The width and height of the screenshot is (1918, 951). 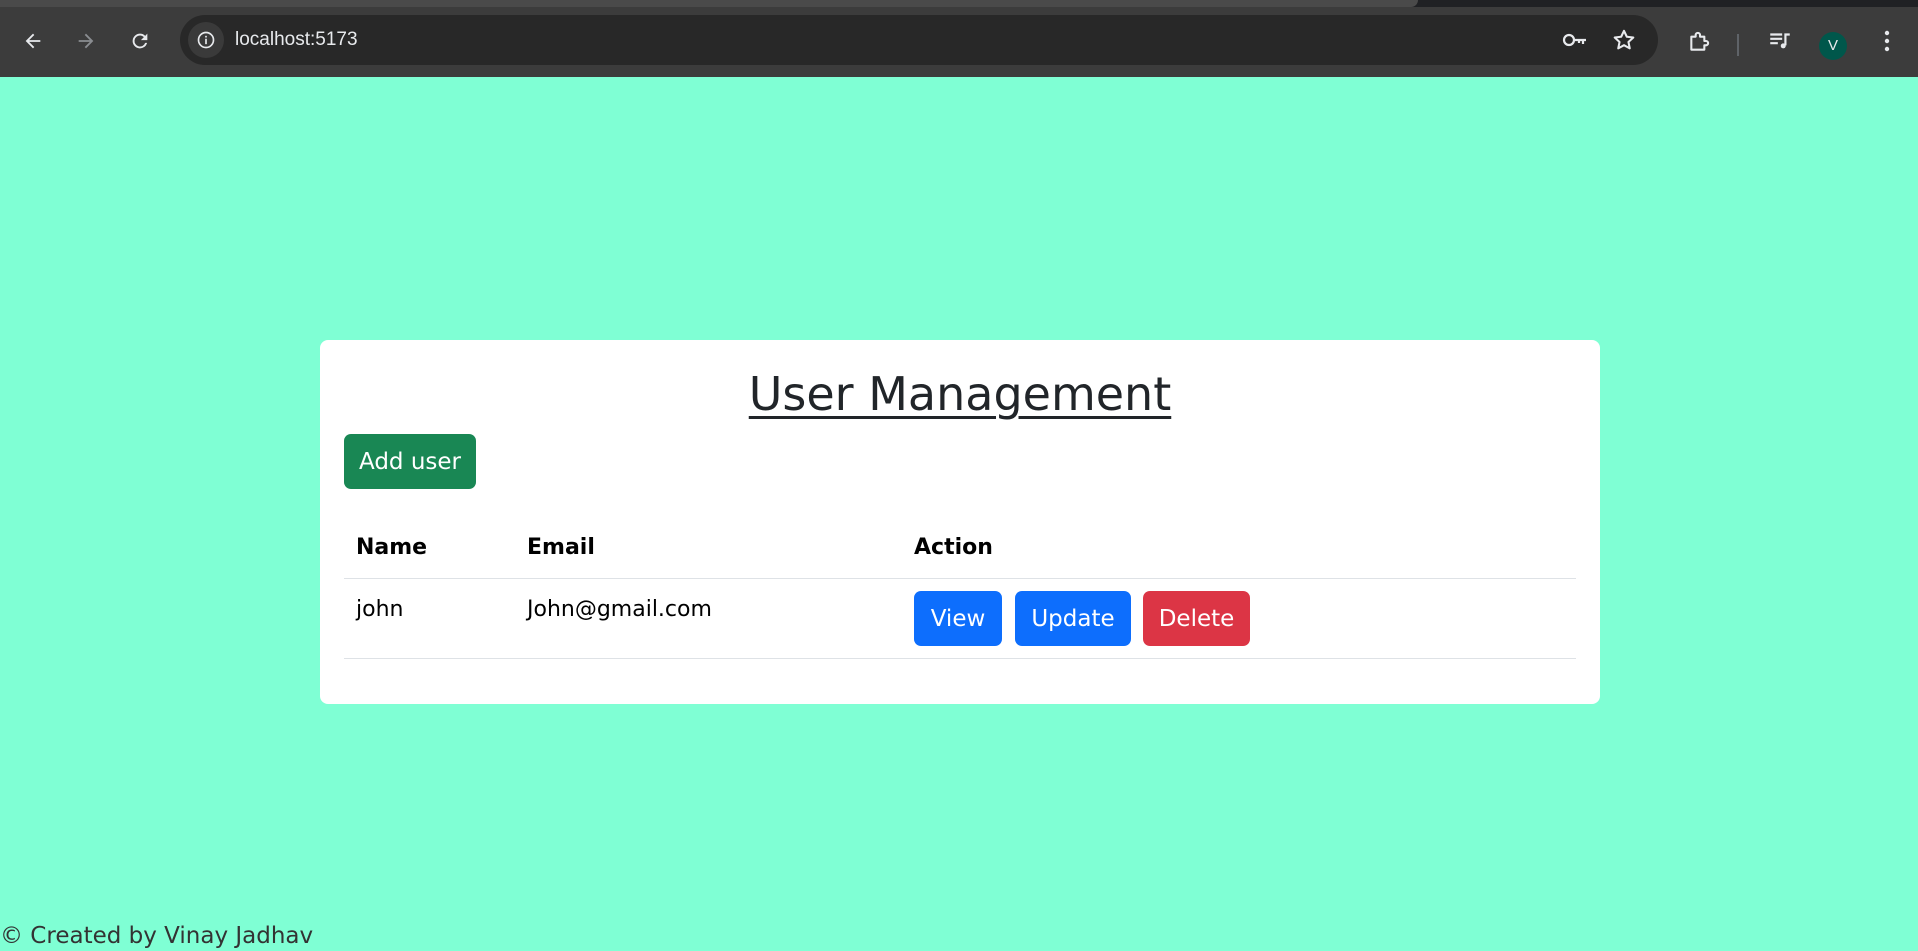 I want to click on info-icon, so click(x=206, y=40).